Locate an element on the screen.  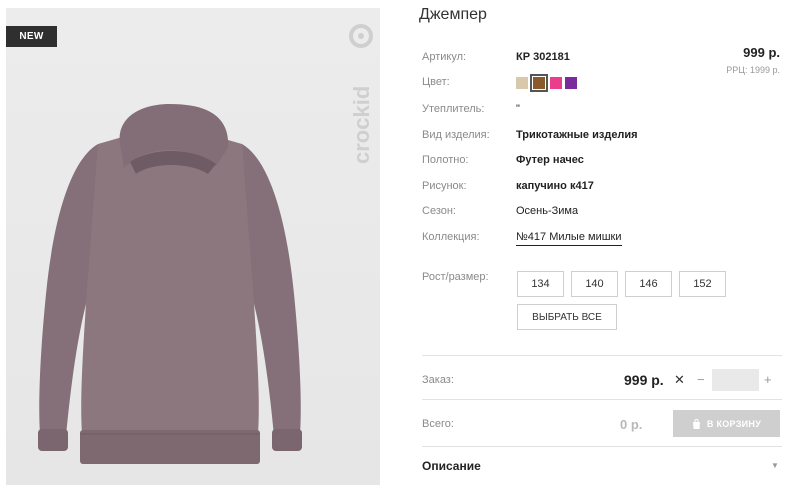
color-label: Цвет: is located at coordinates (436, 82).